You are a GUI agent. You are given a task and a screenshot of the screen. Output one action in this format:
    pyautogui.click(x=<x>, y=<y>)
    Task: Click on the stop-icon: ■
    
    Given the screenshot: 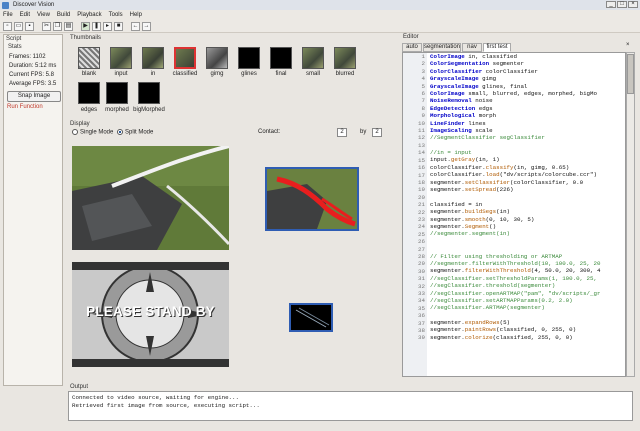 What is the action you would take?
    pyautogui.click(x=118, y=26)
    